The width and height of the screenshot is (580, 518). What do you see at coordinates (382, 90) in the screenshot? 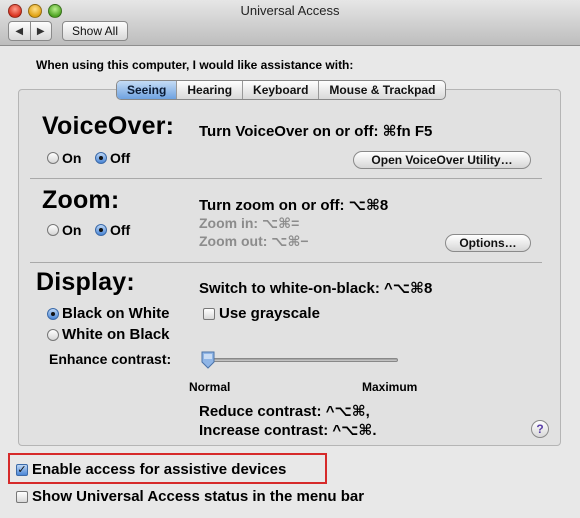
I see `tab-mouse-trackpad: Mouse & Trackpad` at bounding box center [382, 90].